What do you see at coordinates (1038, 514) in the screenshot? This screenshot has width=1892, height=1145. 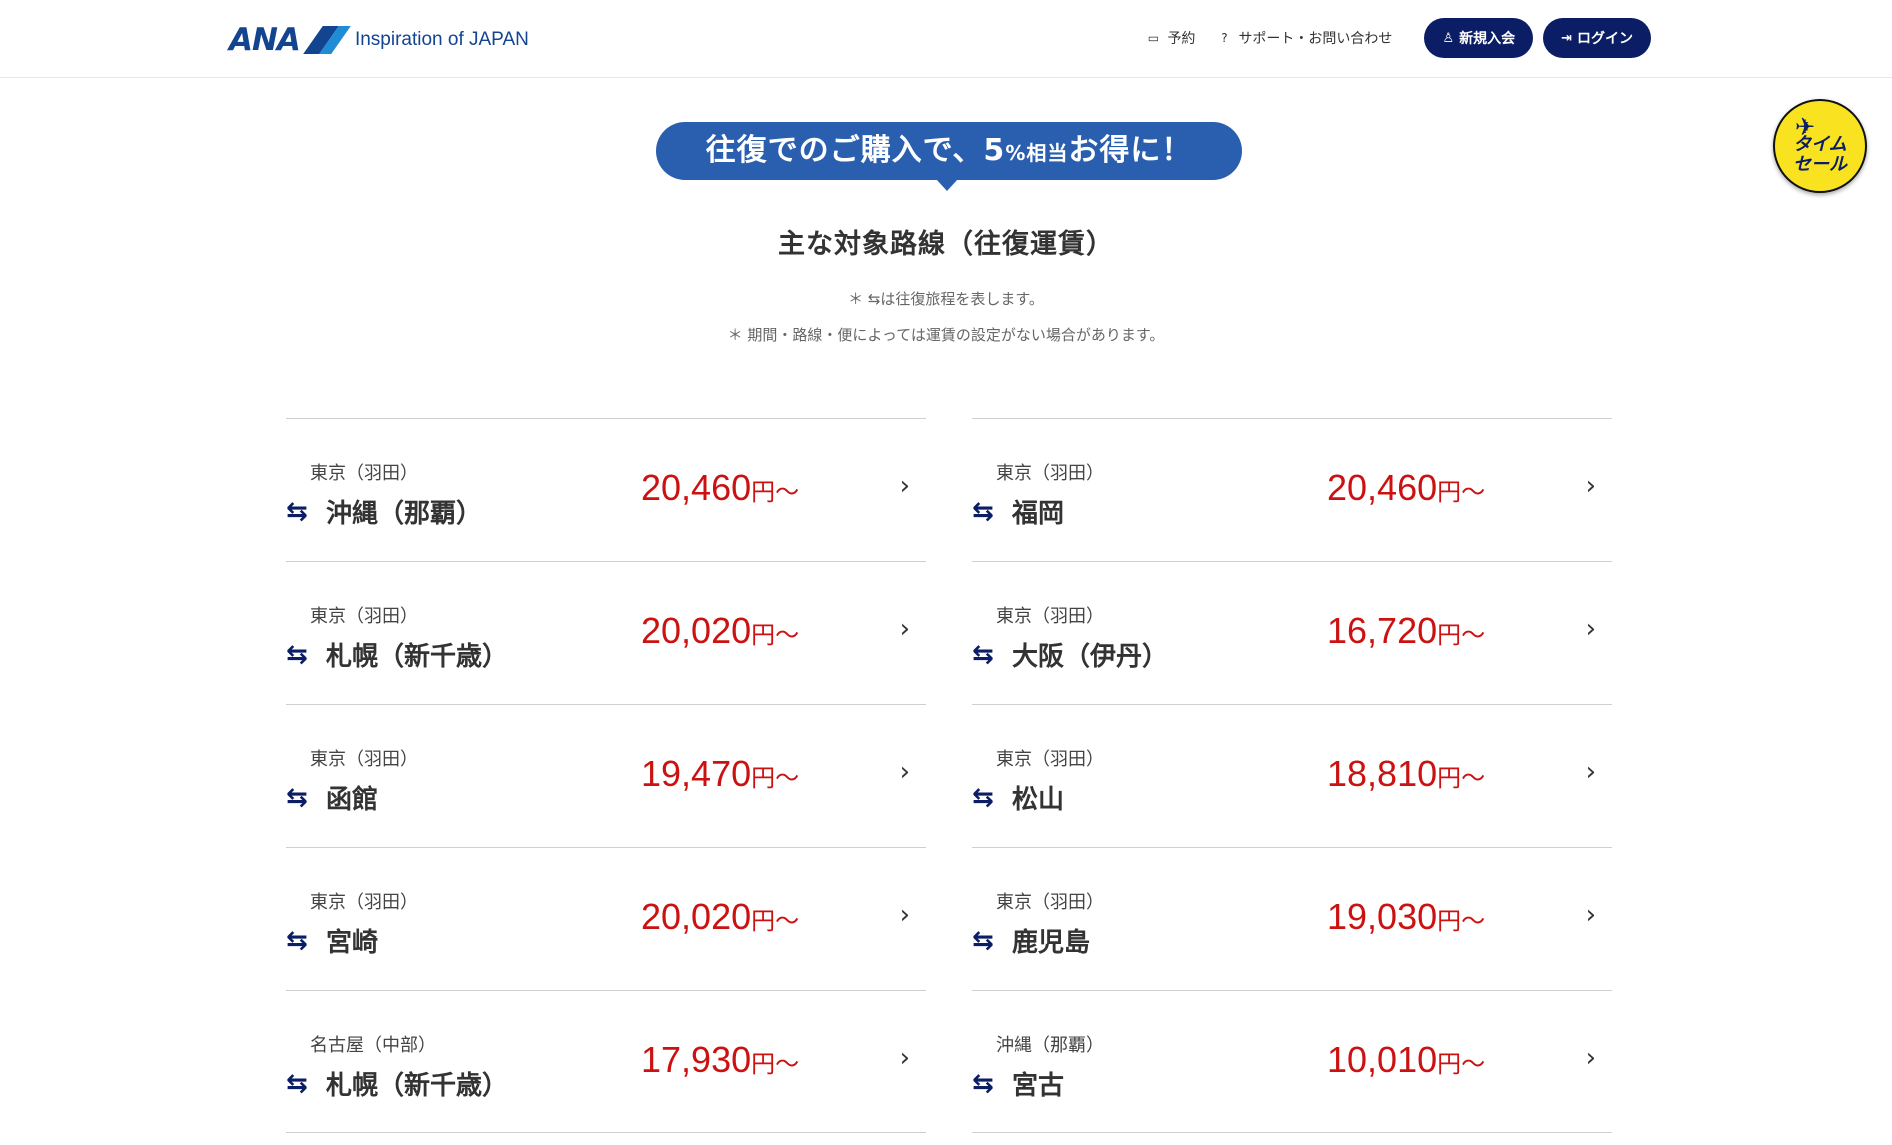 I see `route-destination: 福岡` at bounding box center [1038, 514].